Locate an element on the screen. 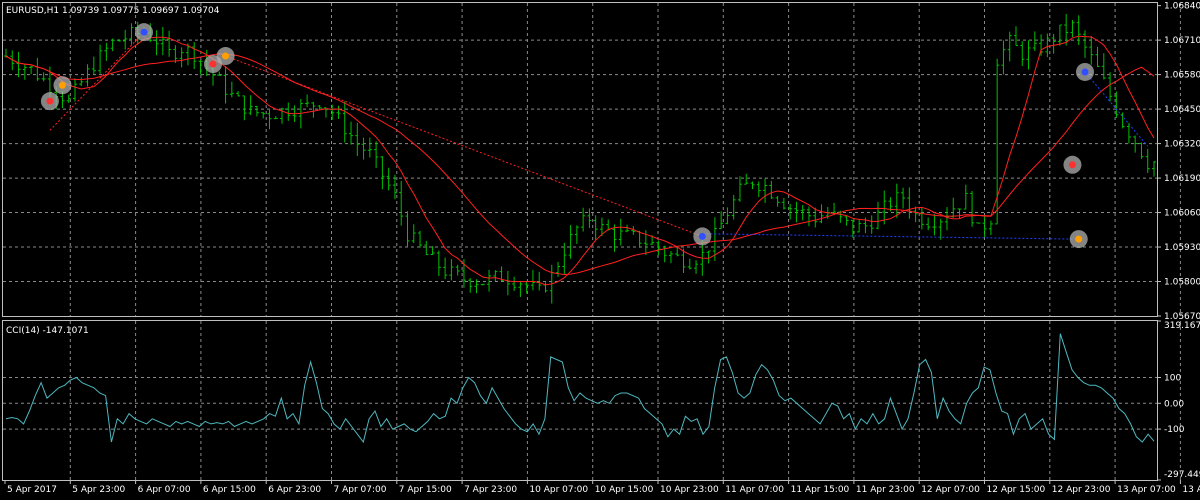 The image size is (1200, 500). price-tick-label: 1.06450 is located at coordinates (1182, 110).